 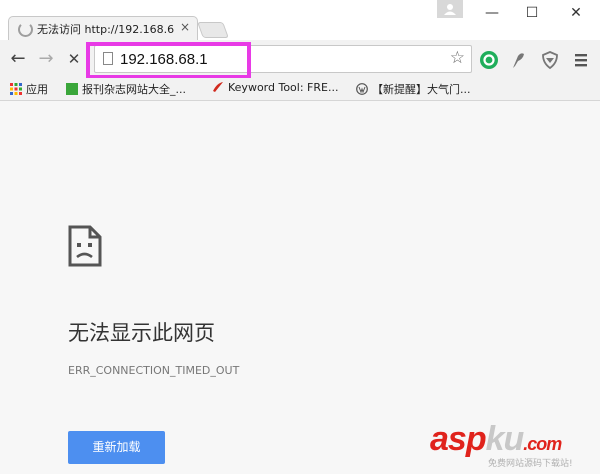 I want to click on back-button: ←, so click(x=18, y=59).